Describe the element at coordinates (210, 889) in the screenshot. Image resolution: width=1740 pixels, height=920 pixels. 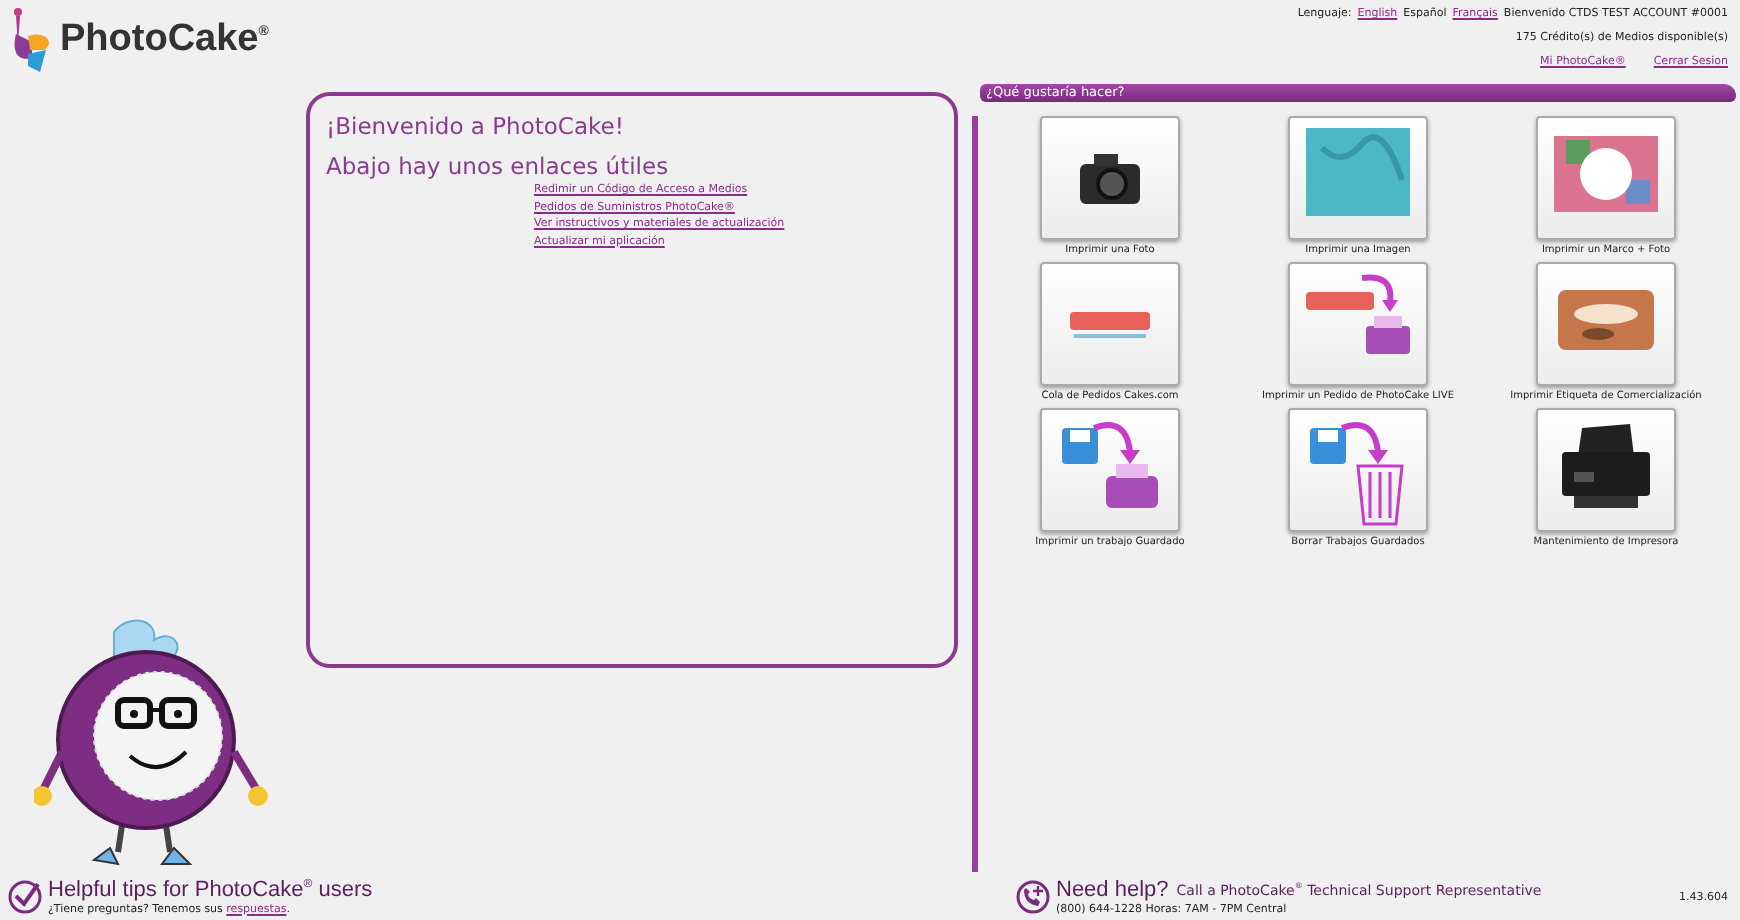
I see `tips-title: Helpful tips for PhotoCake$^{®}$ users` at that location.